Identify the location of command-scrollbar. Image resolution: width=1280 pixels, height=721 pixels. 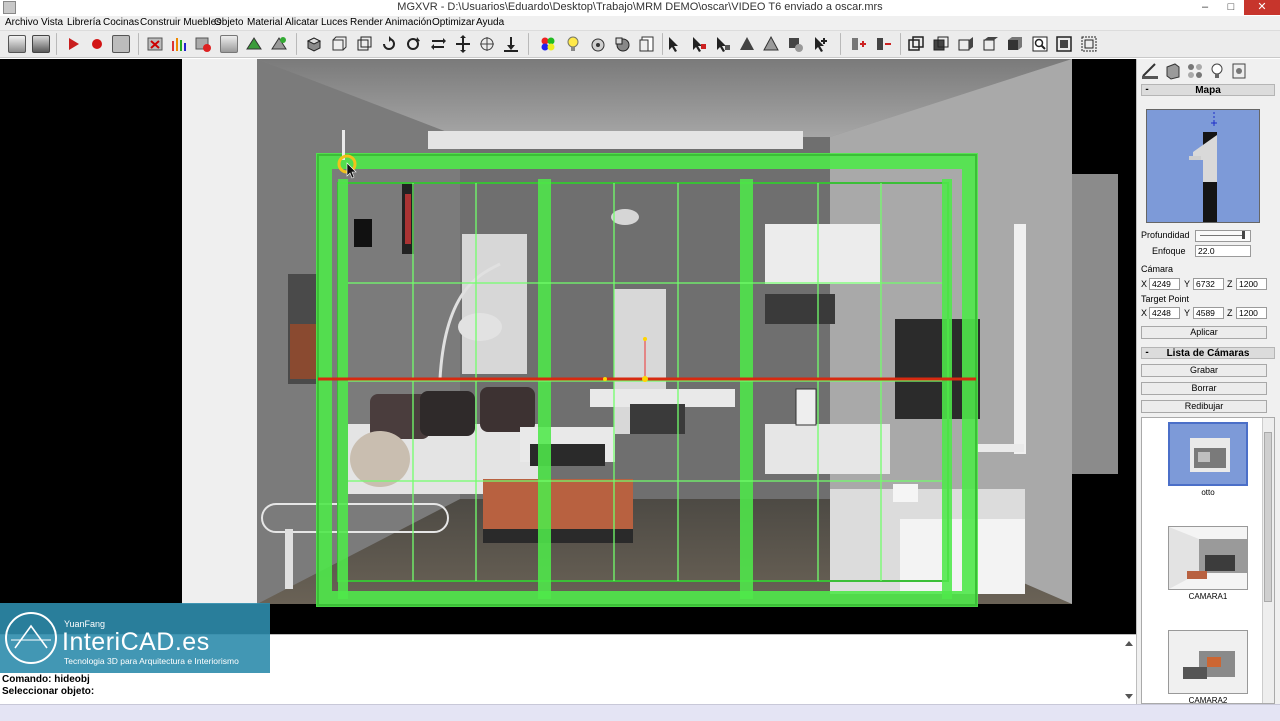
(1129, 670).